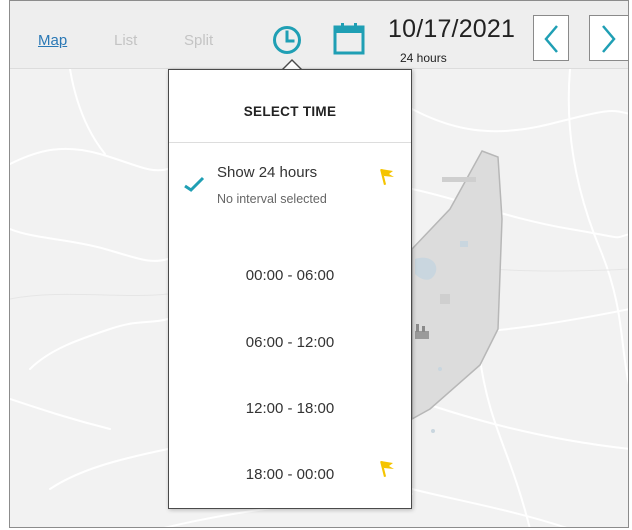 This screenshot has height=530, width=632. I want to click on previous-day-button, so click(551, 38).